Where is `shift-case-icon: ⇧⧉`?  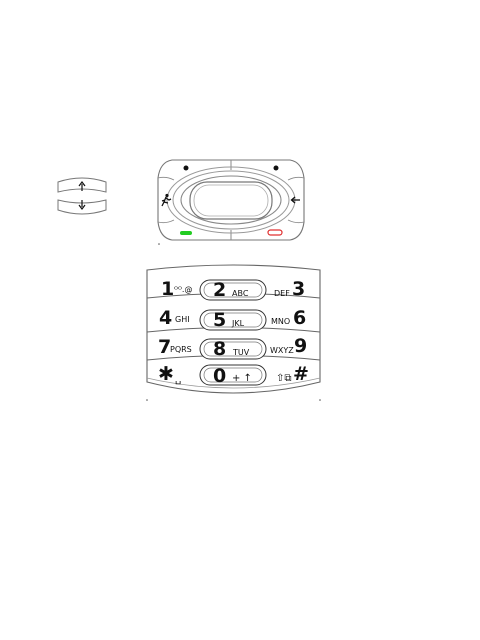
shift-case-icon: ⇧⧉ is located at coordinates (284, 378).